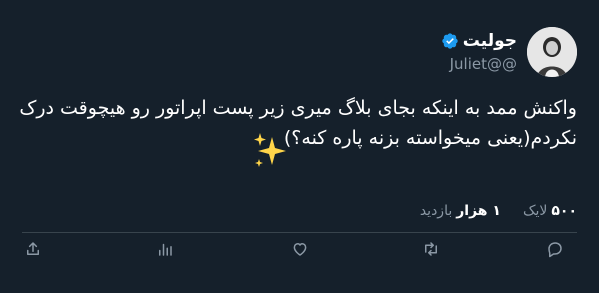  I want to click on share-button, so click(33, 249).